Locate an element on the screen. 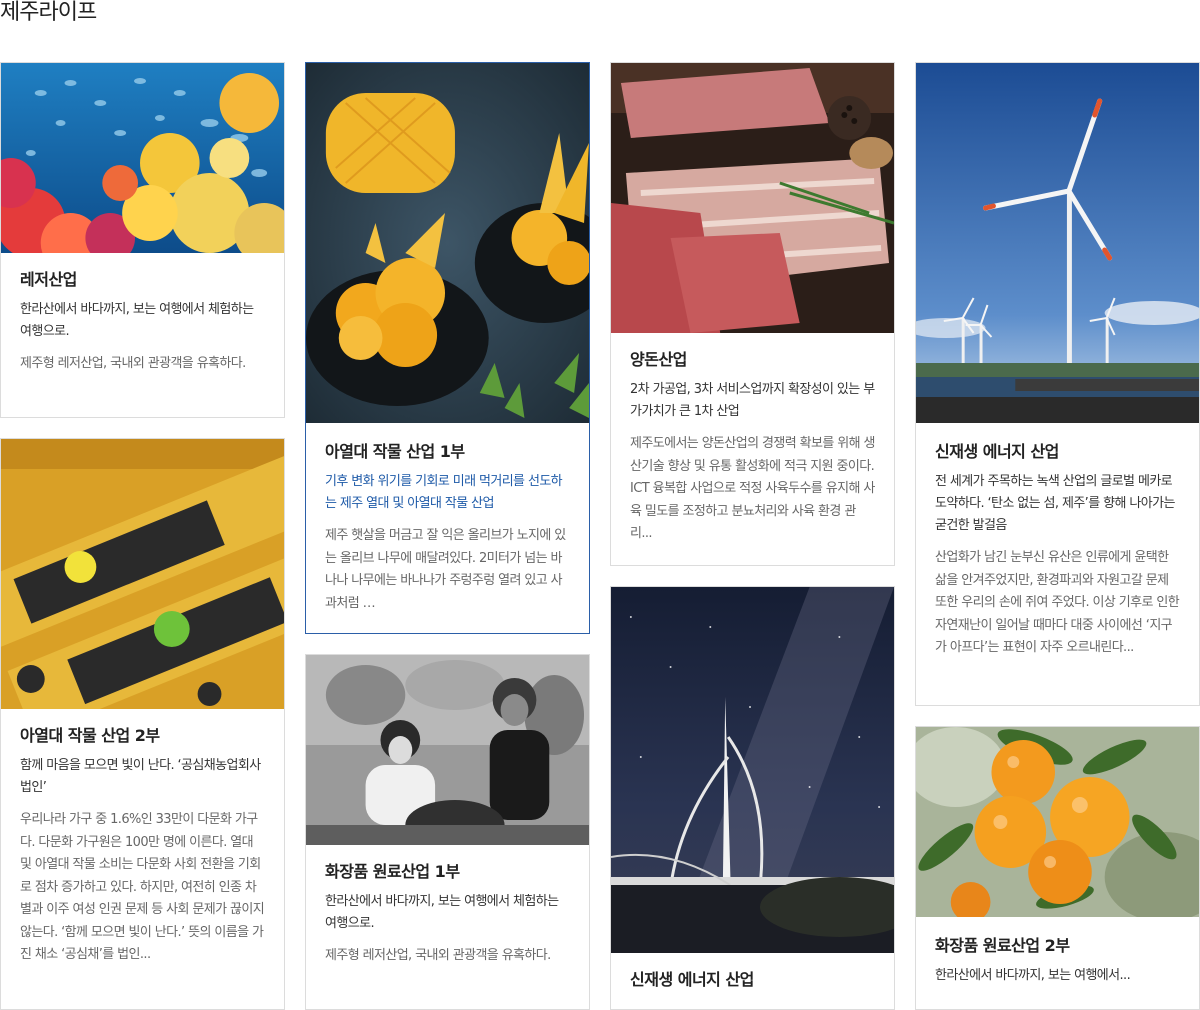 The width and height of the screenshot is (1200, 1010). card-image-pork-meat is located at coordinates (752, 198).